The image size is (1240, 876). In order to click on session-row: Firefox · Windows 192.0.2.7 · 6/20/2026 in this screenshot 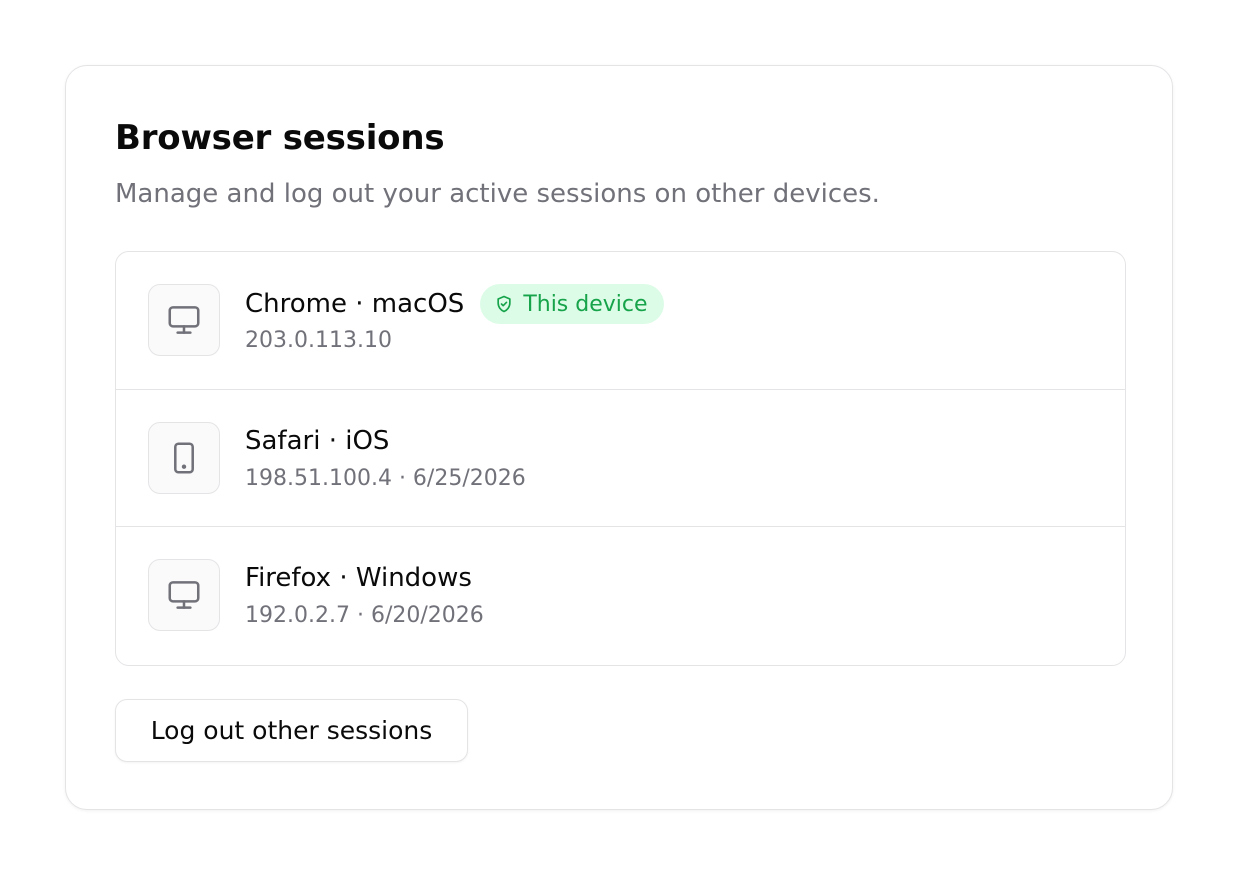, I will do `click(620, 596)`.